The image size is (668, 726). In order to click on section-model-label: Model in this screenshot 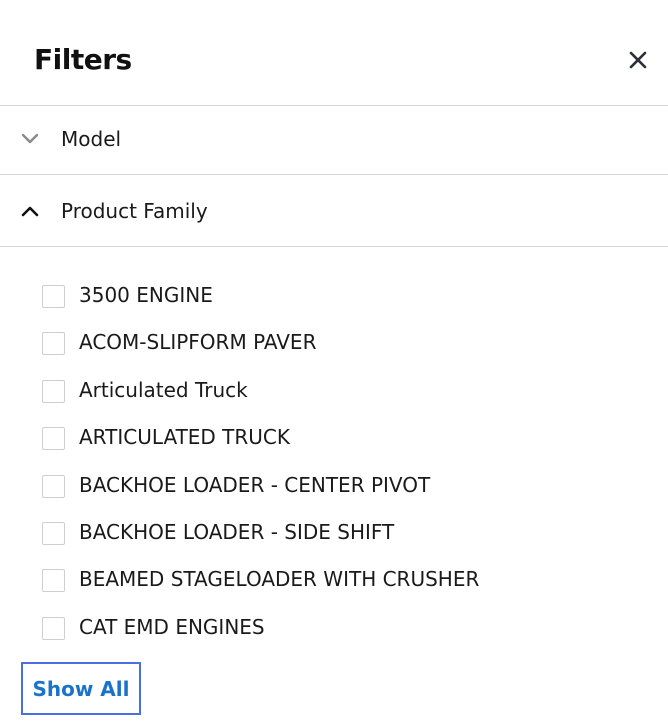, I will do `click(91, 139)`.